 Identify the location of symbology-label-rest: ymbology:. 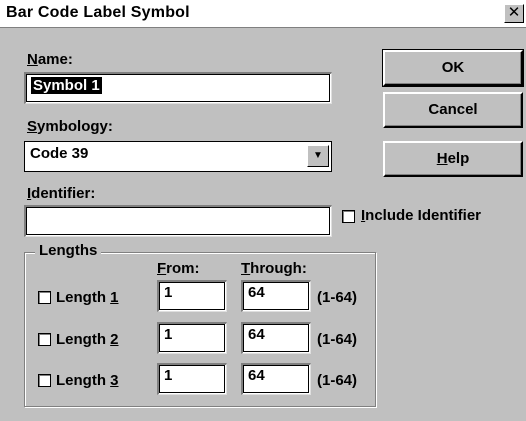
(75, 126).